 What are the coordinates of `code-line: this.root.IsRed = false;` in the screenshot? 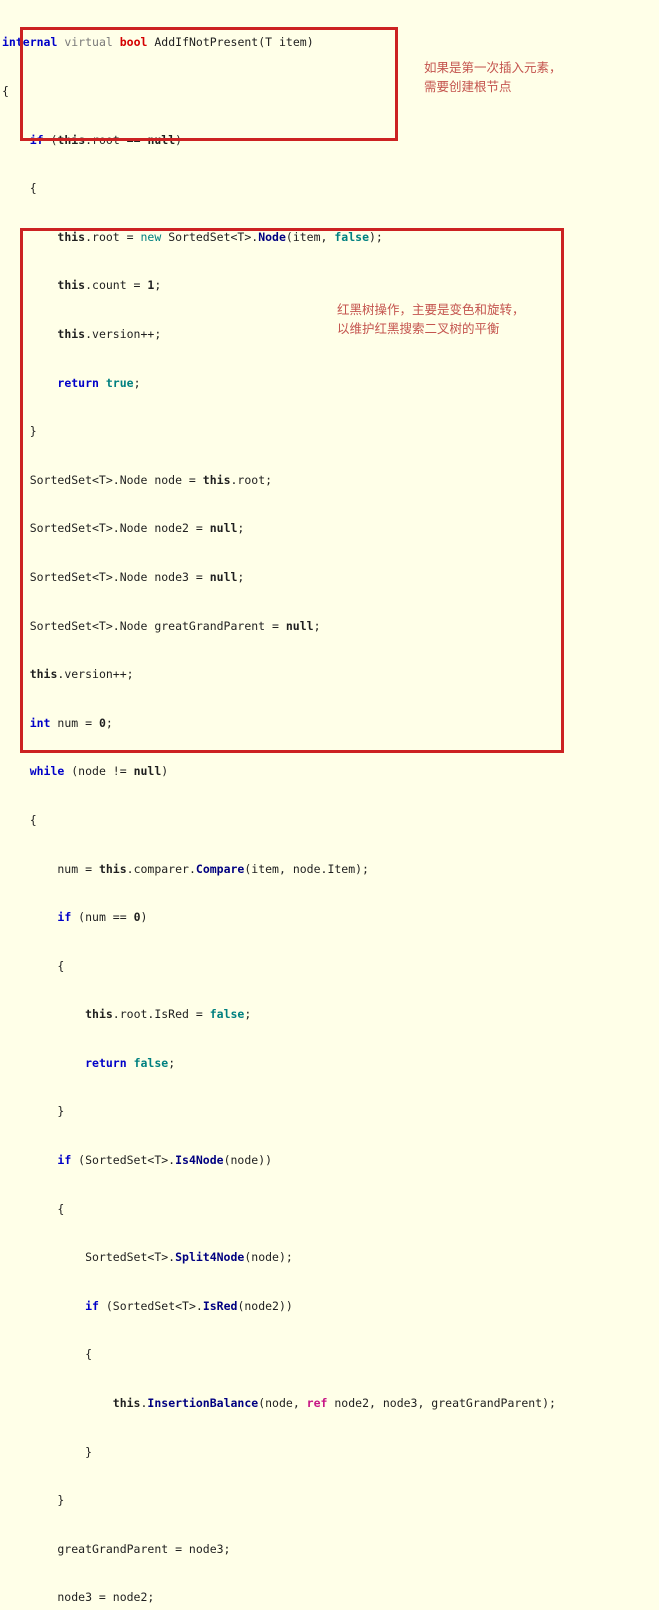 It's located at (168, 1014).